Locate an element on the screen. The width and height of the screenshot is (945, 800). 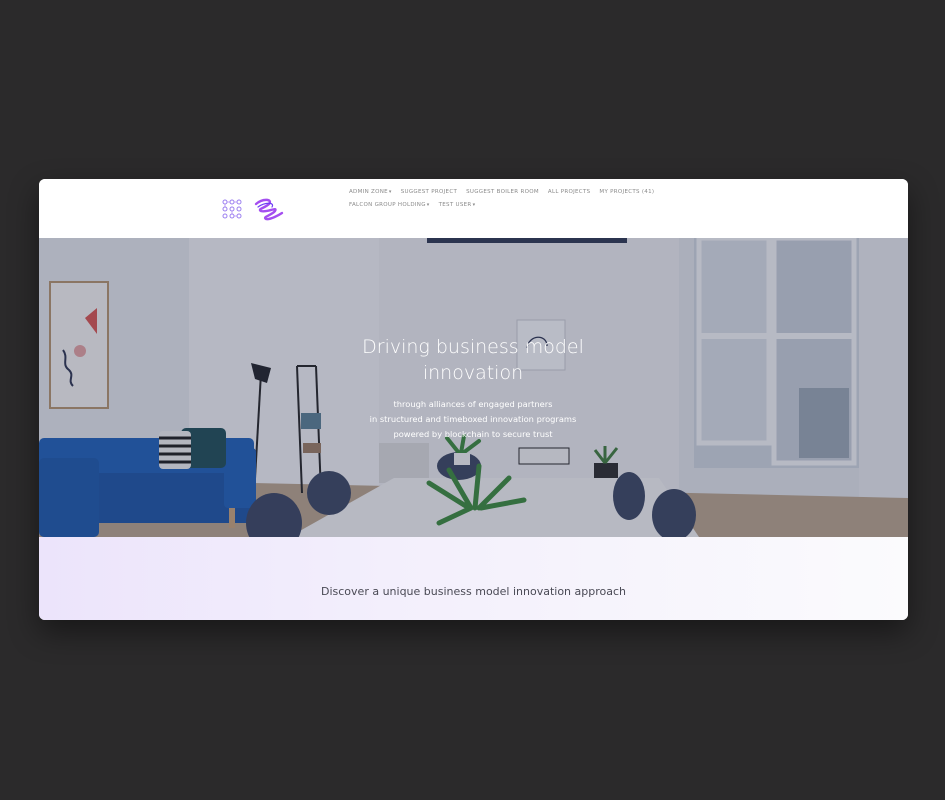
hero-title-line: innovation is located at coordinates (473, 373).